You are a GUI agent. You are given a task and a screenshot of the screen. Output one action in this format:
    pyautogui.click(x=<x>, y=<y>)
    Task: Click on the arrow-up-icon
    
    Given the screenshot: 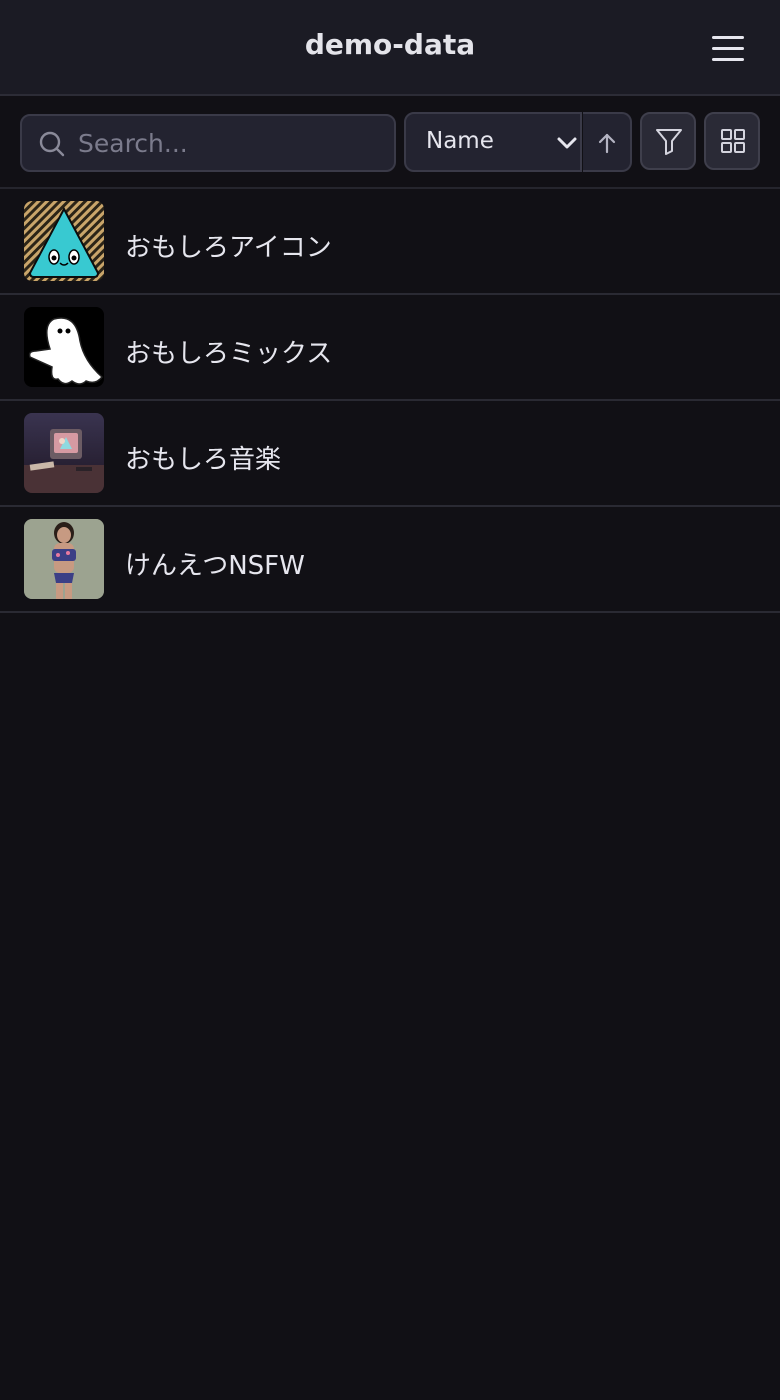 What is the action you would take?
    pyautogui.click(x=607, y=143)
    